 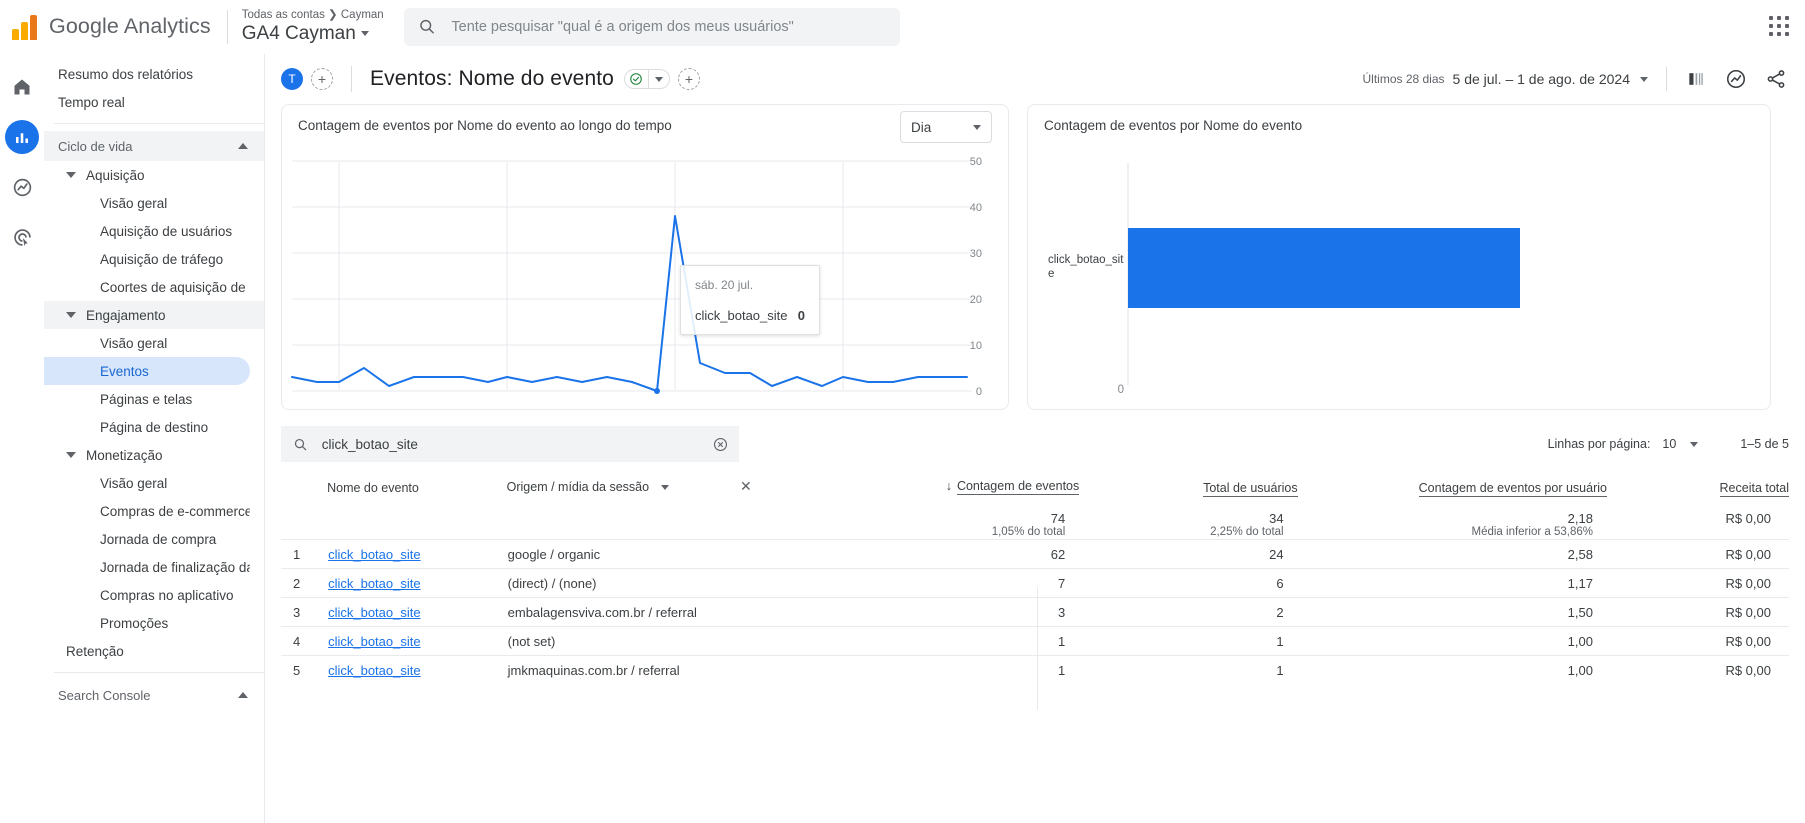 What do you see at coordinates (147, 455) in the screenshot?
I see `sidebar-group-monetizacao: Monetização` at bounding box center [147, 455].